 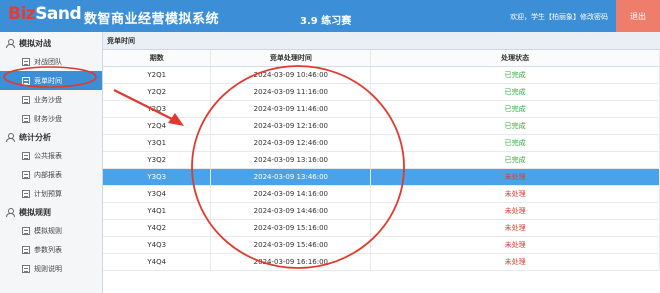 I want to click on sidebar-item-business-sandbox: 业务沙盘, so click(x=51, y=99).